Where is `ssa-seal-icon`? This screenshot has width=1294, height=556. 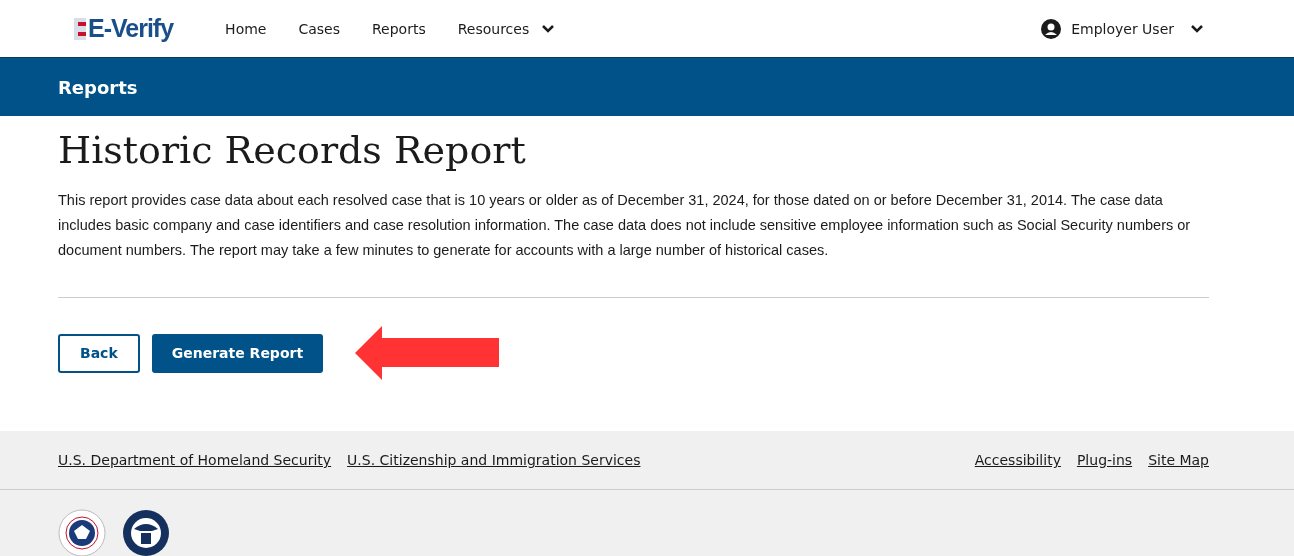
ssa-seal-icon is located at coordinates (146, 532).